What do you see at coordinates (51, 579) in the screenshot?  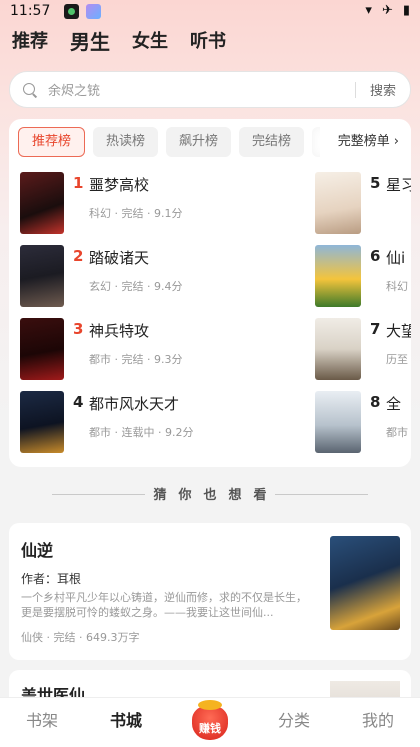 I see `book-author: 作者：耳根` at bounding box center [51, 579].